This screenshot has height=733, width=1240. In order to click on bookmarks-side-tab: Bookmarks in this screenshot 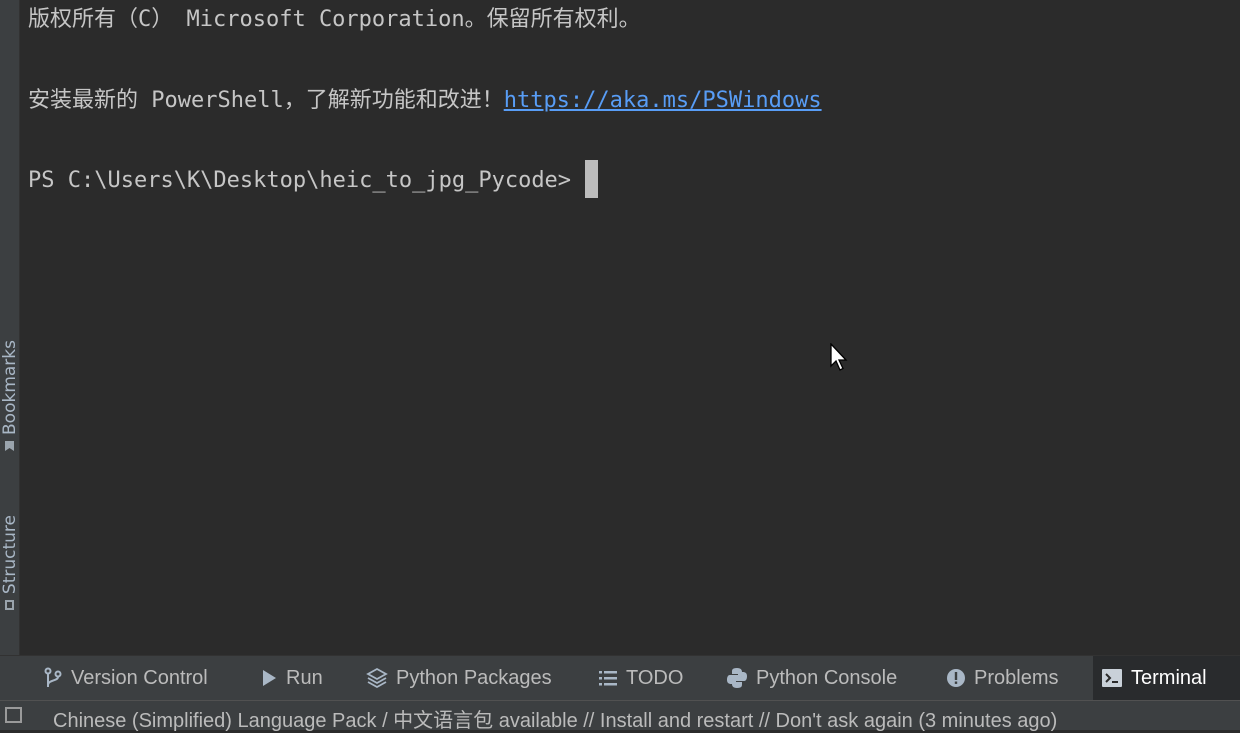, I will do `click(10, 395)`.